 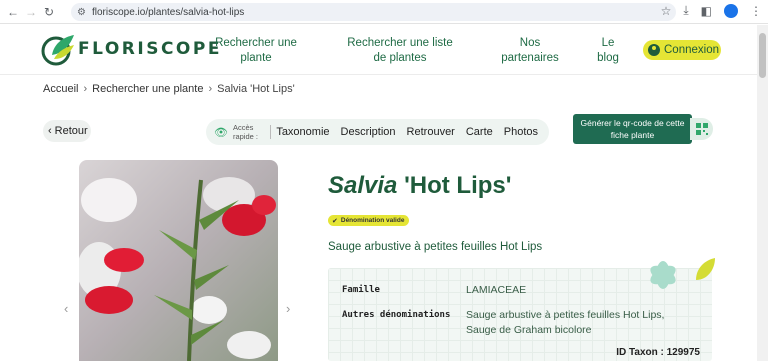 What do you see at coordinates (335, 221) in the screenshot?
I see `check-icon: ✔` at bounding box center [335, 221].